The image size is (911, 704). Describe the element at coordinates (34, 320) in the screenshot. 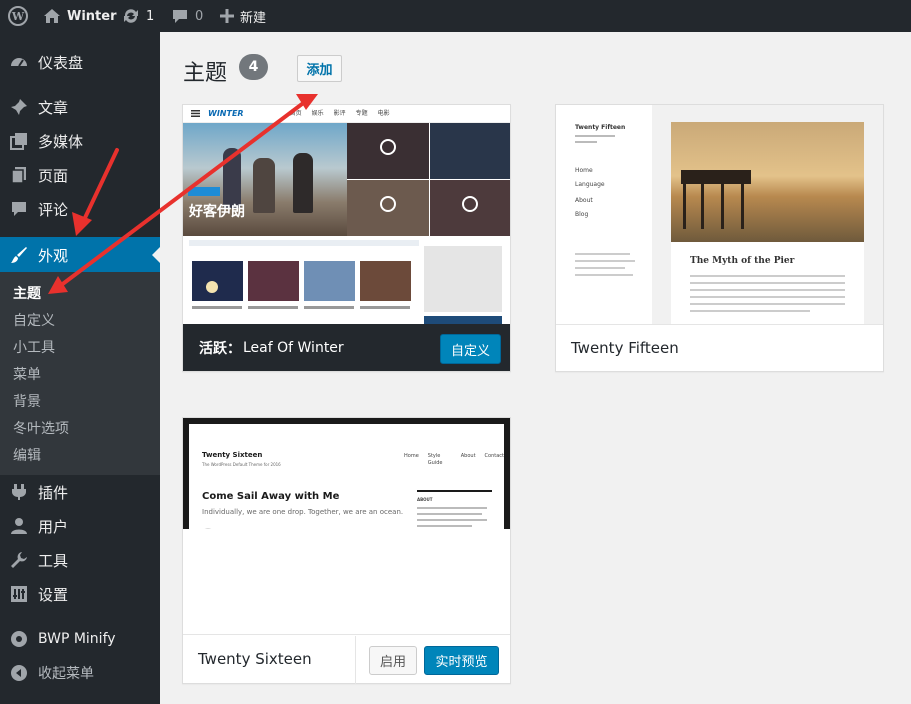

I see `submenu-customize: 自定义` at that location.